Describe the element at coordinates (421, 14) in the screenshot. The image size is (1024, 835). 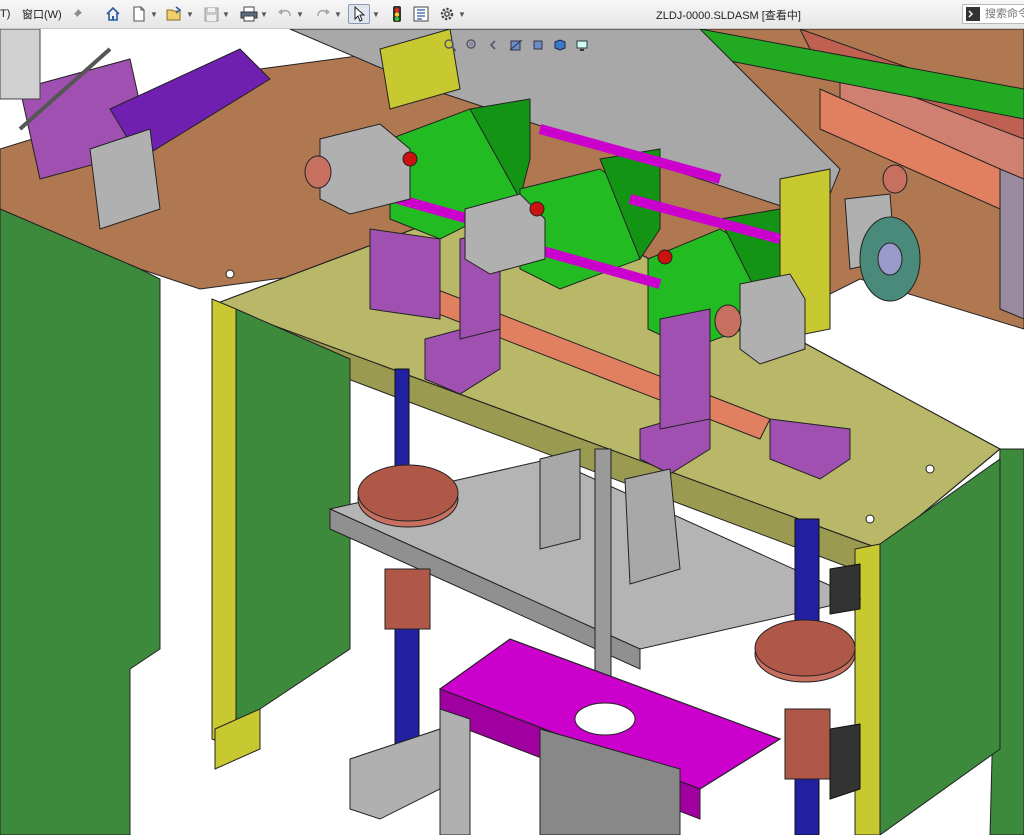
I see `file-properties-icon` at that location.